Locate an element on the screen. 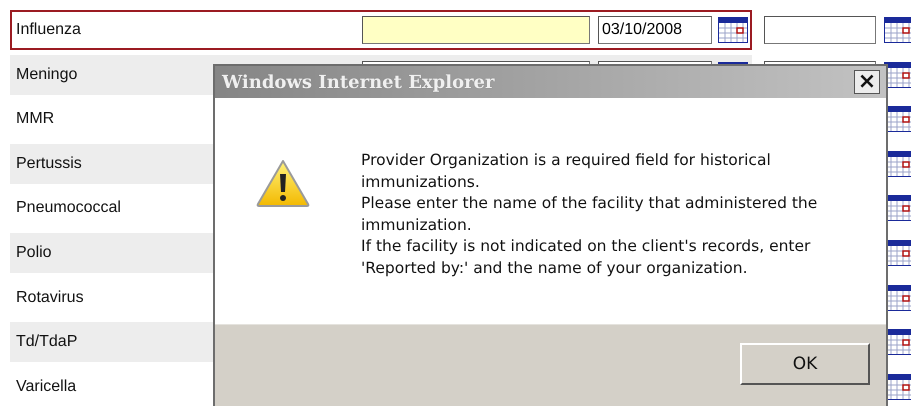 This screenshot has width=911, height=406. dialog-title: Windows Internet Explorer is located at coordinates (358, 82).